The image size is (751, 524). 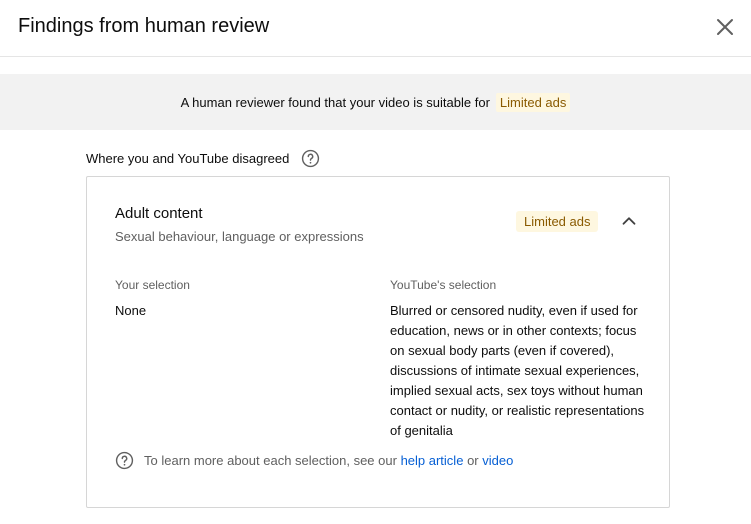 I want to click on your-selection-value: None, so click(x=131, y=310).